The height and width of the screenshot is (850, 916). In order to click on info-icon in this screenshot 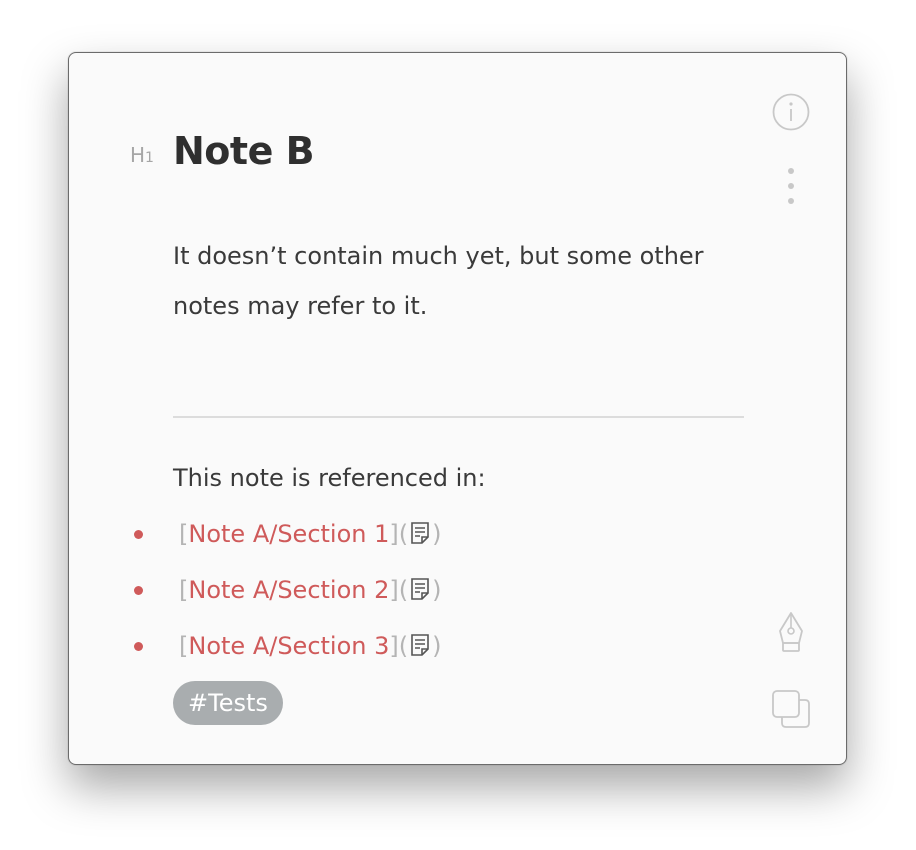, I will do `click(791, 114)`.